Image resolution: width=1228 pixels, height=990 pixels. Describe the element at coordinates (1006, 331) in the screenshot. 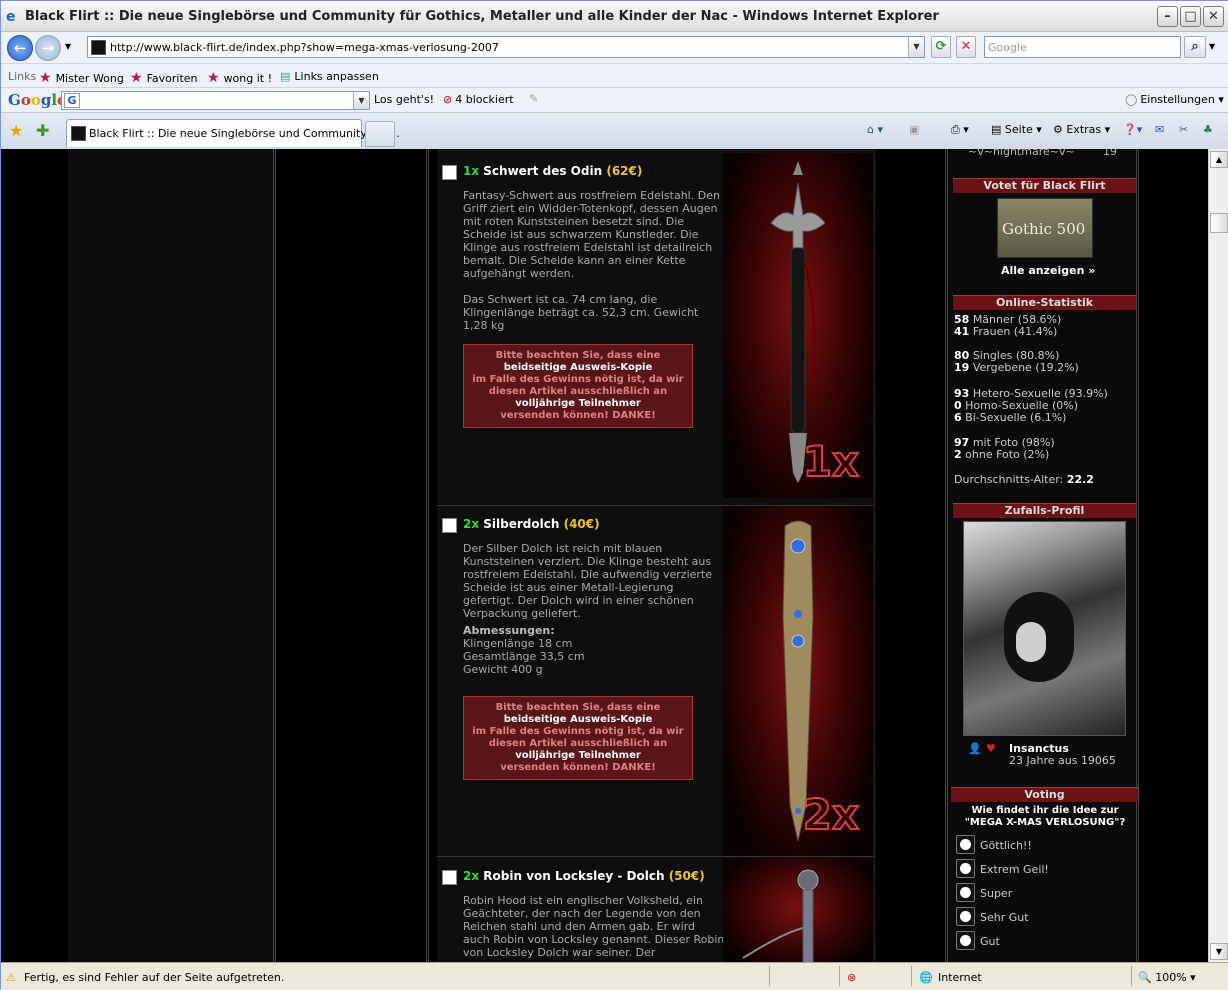

I see `stat-women: 41 Frauen (41.4%)` at that location.